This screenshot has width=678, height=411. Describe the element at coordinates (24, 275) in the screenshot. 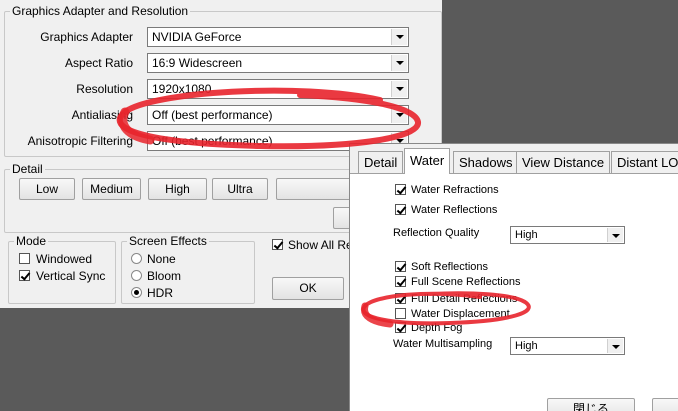

I see `vertical-sync-checkbox` at that location.